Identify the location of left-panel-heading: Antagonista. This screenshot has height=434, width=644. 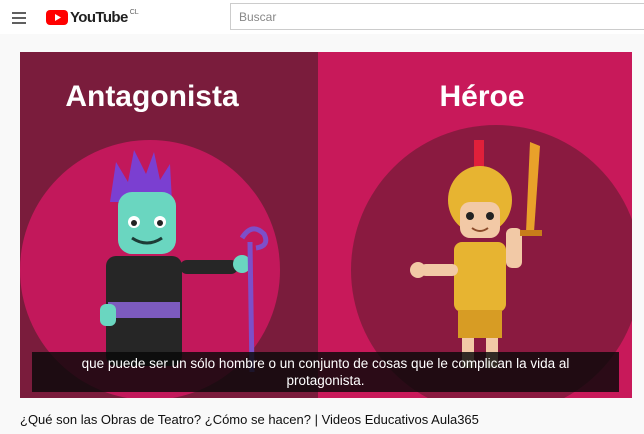
(152, 96).